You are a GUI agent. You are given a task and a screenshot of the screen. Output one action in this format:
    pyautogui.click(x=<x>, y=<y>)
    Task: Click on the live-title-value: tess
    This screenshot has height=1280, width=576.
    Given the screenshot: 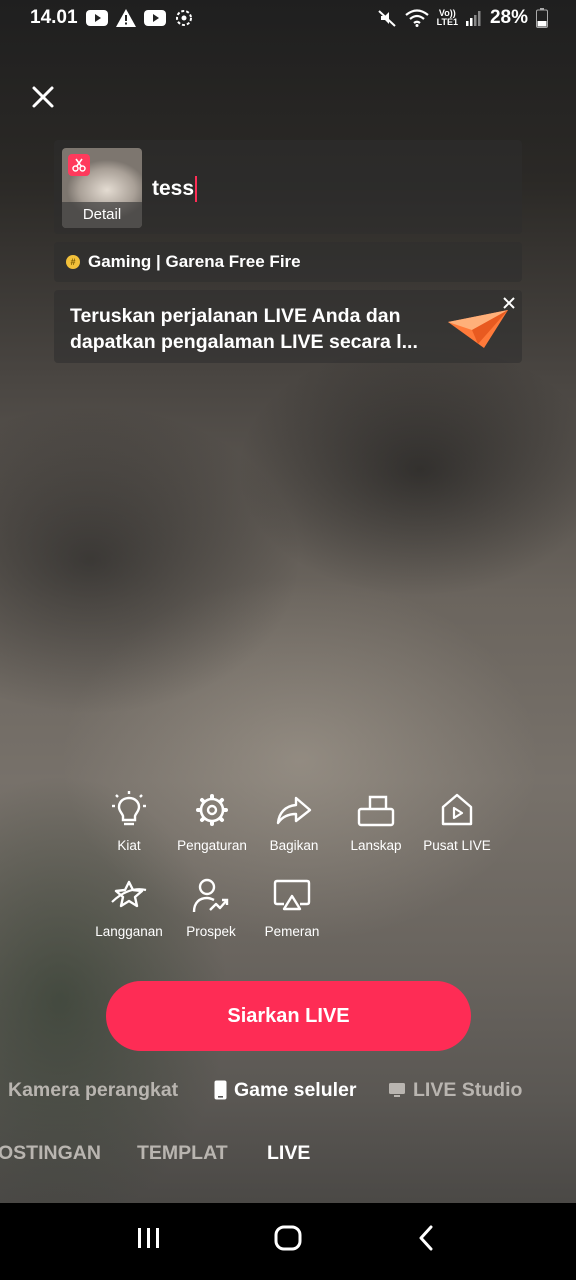 What is the action you would take?
    pyautogui.click(x=173, y=188)
    